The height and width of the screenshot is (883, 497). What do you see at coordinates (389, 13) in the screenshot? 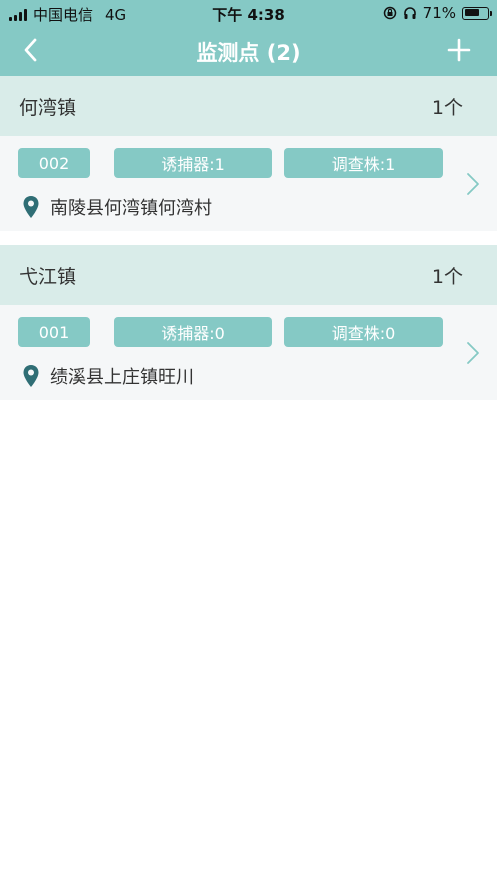
I see `orientation-lock-icon` at bounding box center [389, 13].